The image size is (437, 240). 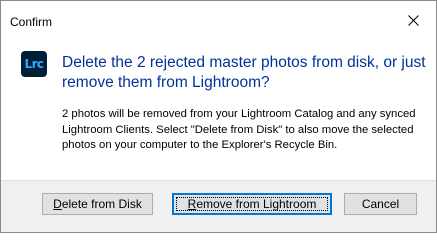 I want to click on remove-label: emove from Lightroom, so click(x=256, y=204).